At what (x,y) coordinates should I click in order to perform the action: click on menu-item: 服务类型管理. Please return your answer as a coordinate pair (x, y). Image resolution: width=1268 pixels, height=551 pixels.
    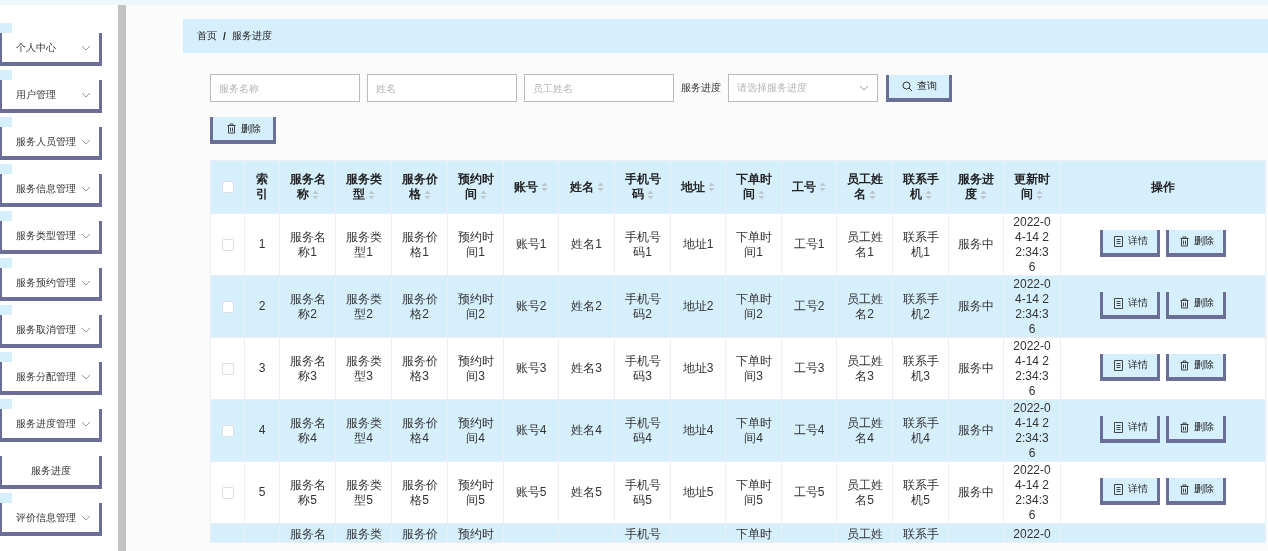
    Looking at the image, I should click on (51, 237).